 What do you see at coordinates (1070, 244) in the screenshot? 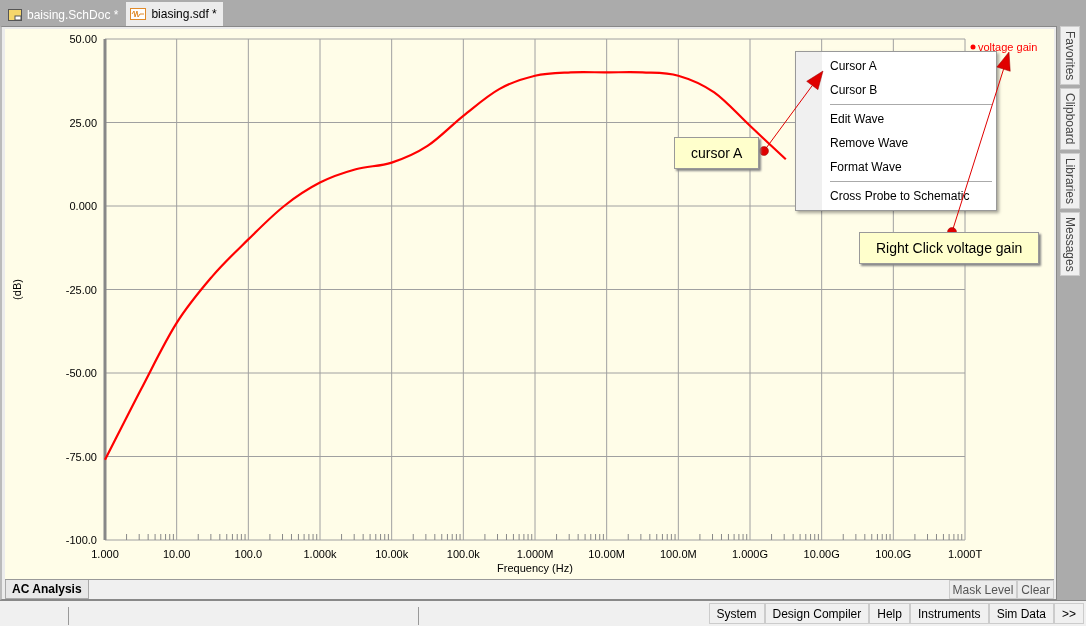
I see `side-panel-tab: Messages` at bounding box center [1070, 244].